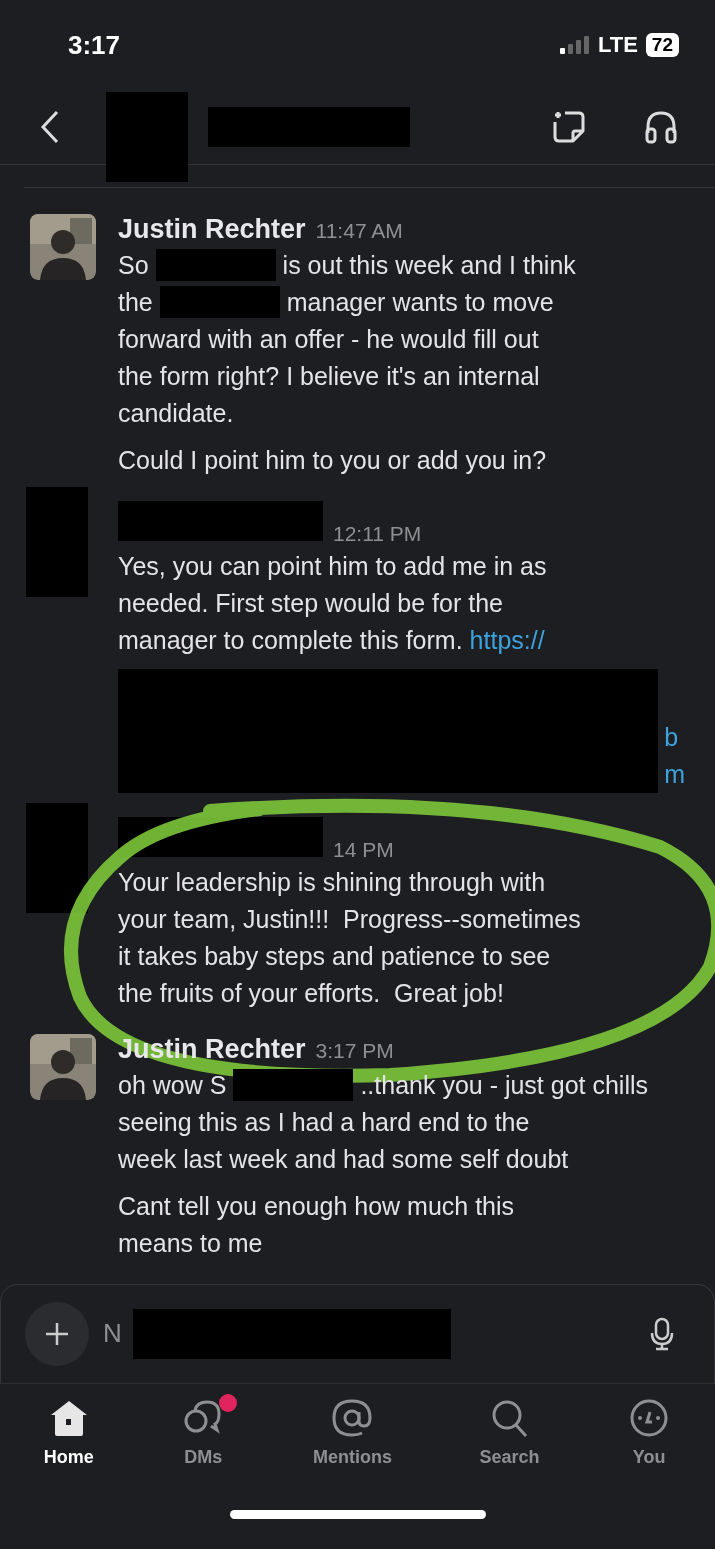 Image resolution: width=715 pixels, height=1549 pixels. I want to click on message-text: is out this week and I think, so click(429, 265).